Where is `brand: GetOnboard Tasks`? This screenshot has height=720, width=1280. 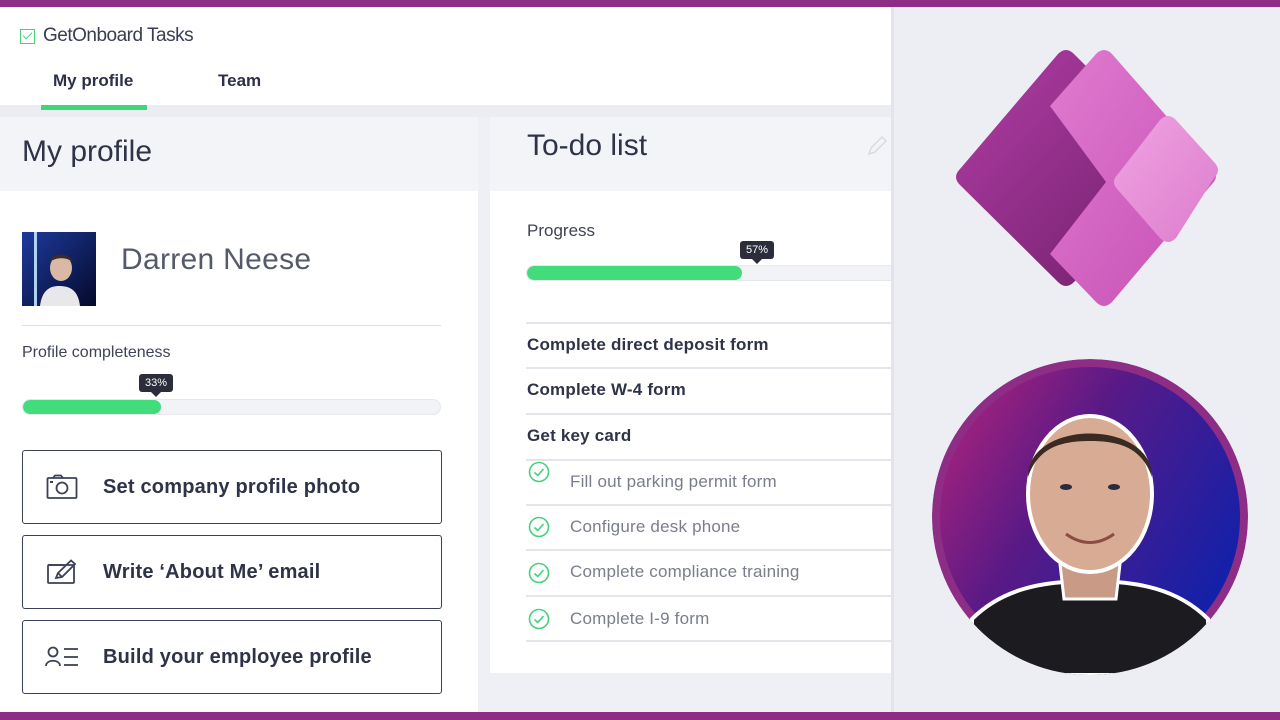 brand: GetOnboard Tasks is located at coordinates (107, 36).